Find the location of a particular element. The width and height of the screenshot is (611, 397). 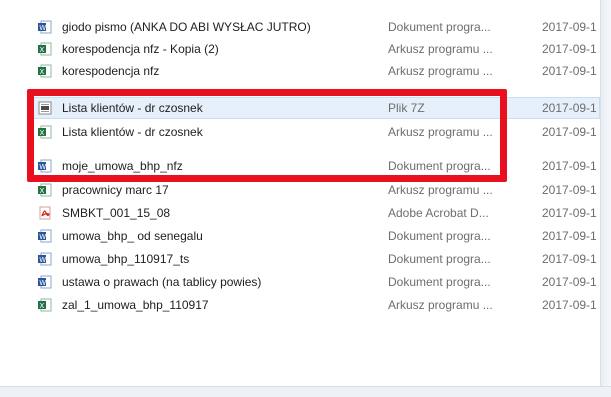

file-type: Plik 7Z is located at coordinates (406, 108).